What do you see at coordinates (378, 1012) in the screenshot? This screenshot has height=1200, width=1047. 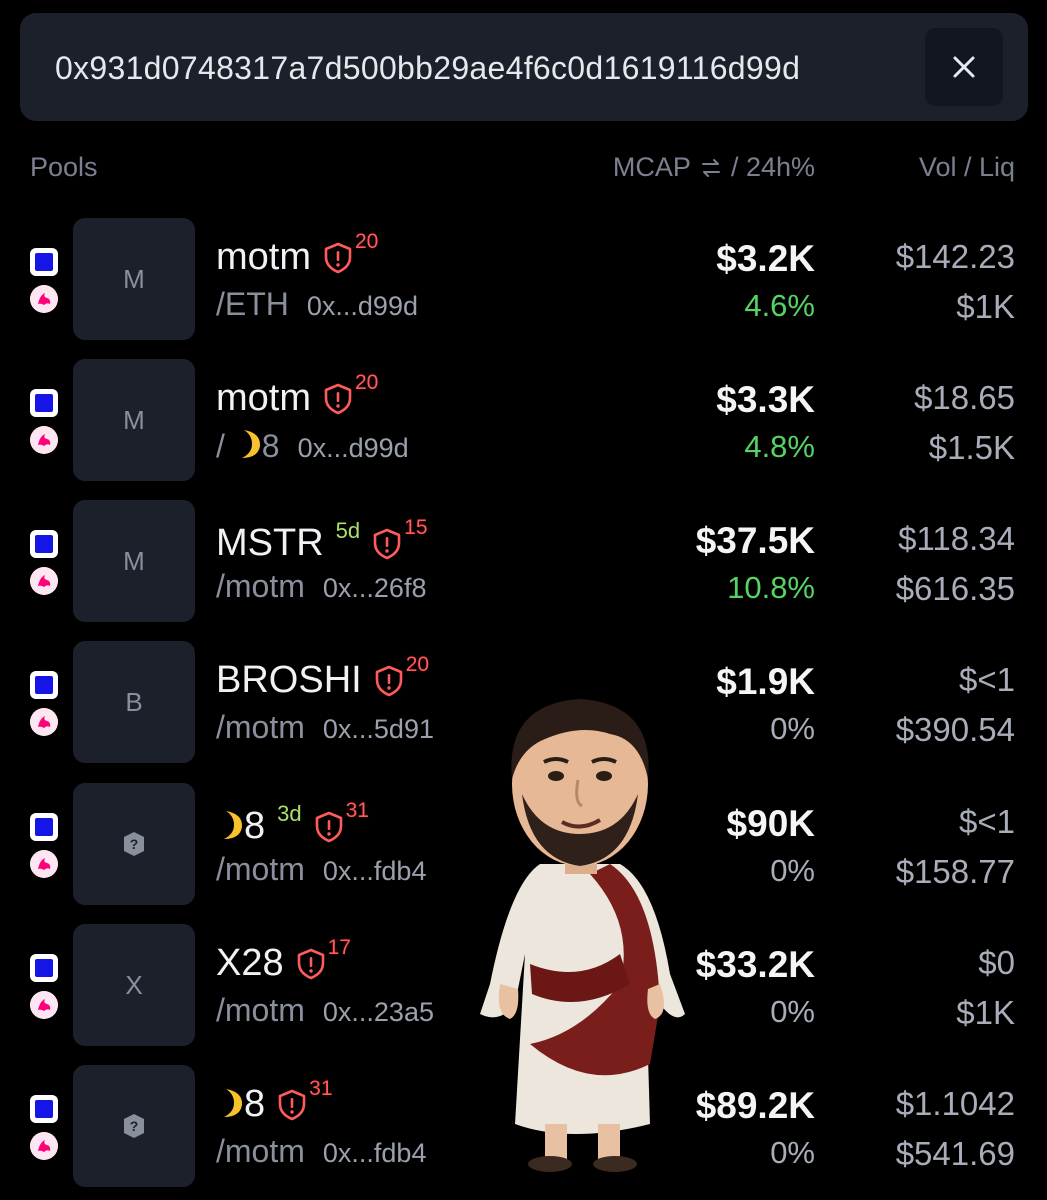 I see `pool-address: 0x...23a5` at bounding box center [378, 1012].